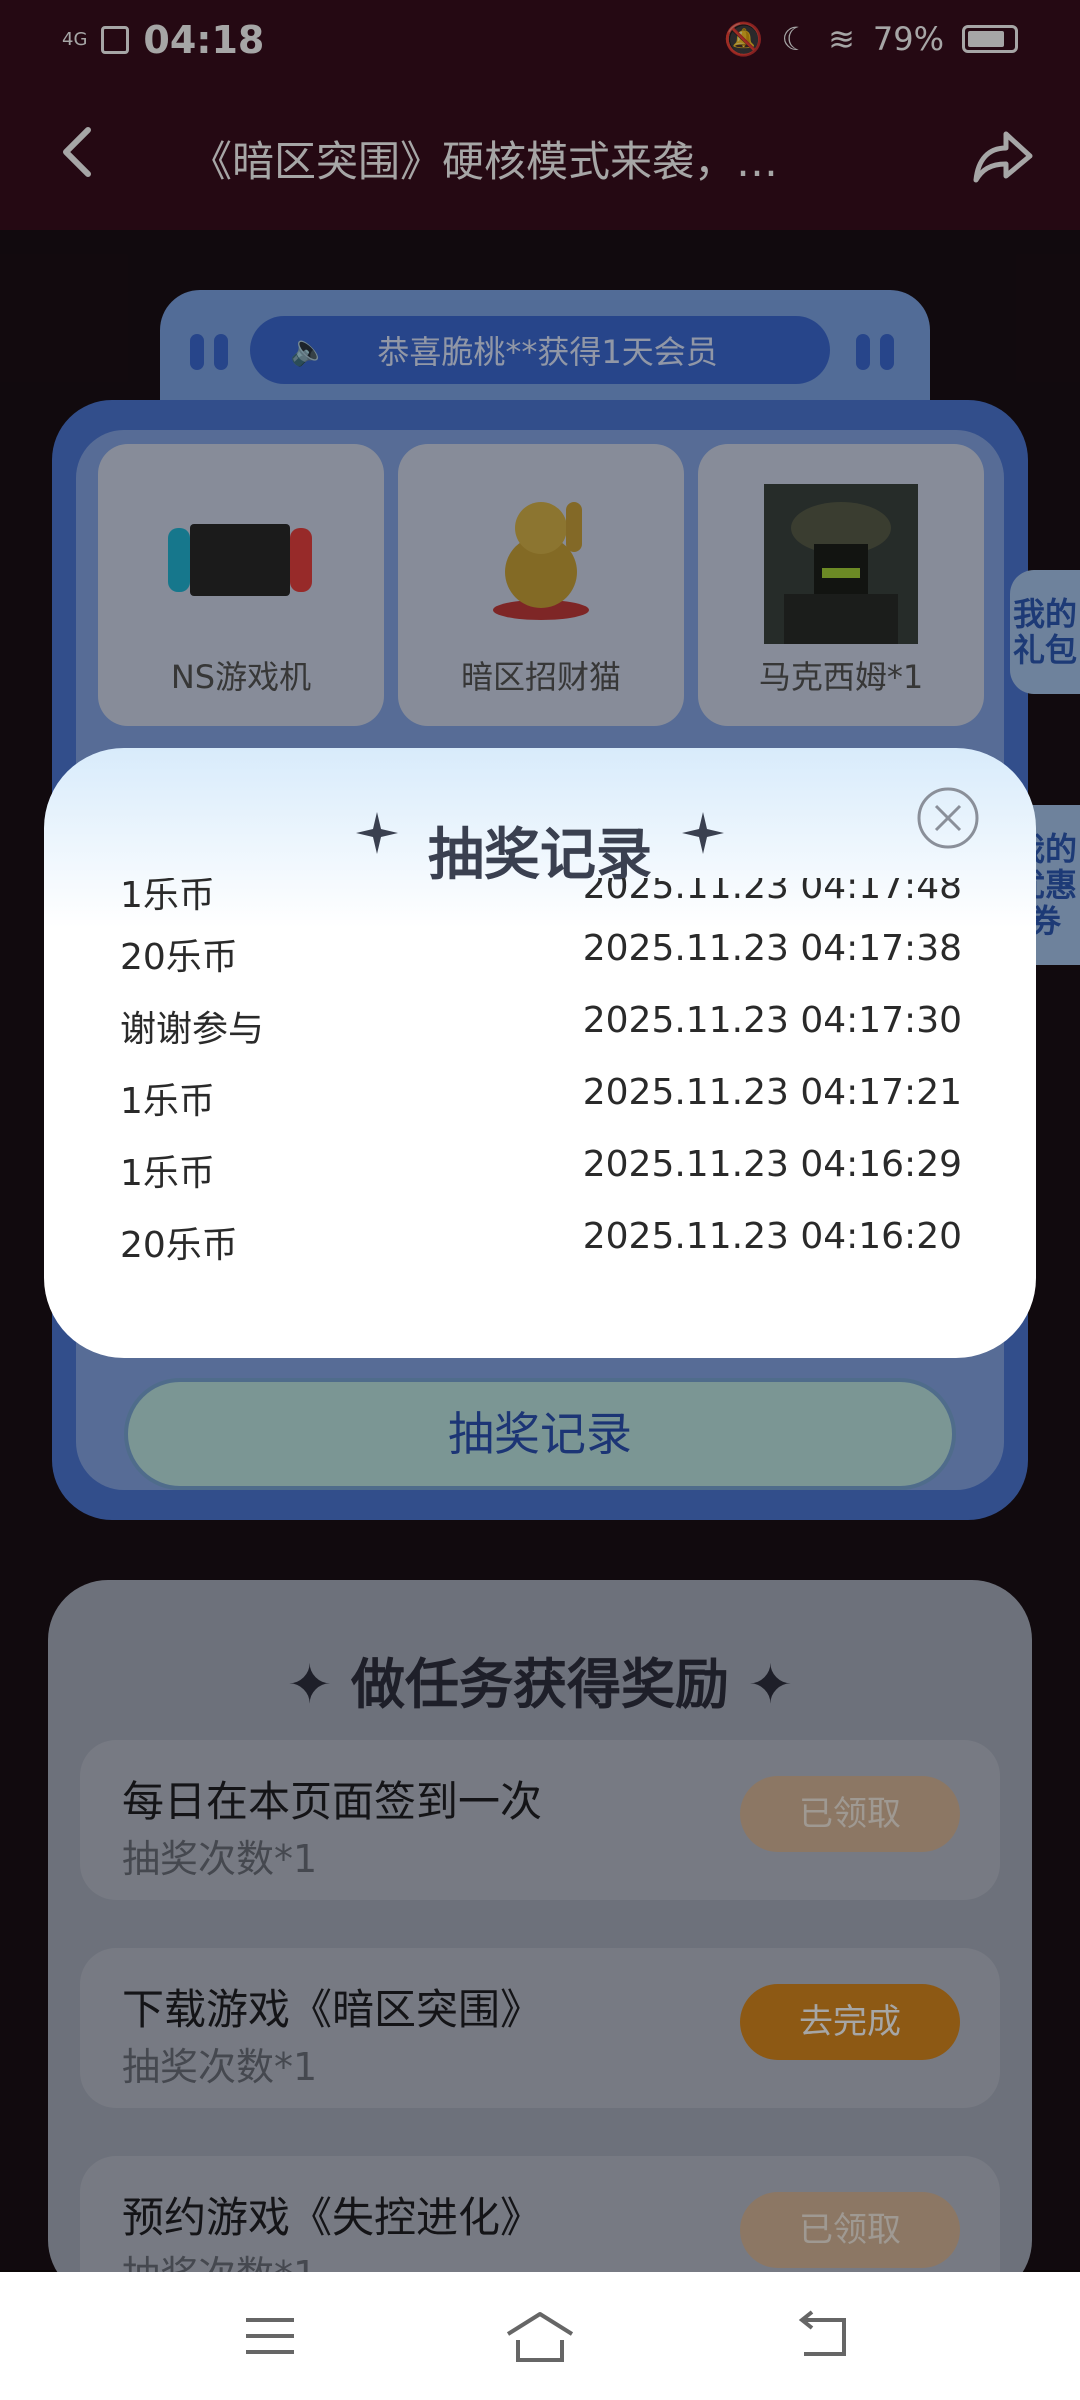 This screenshot has width=1080, height=2400. Describe the element at coordinates (772, 1236) in the screenshot. I see `record-time: 2025.11.23 04:16:20` at that location.